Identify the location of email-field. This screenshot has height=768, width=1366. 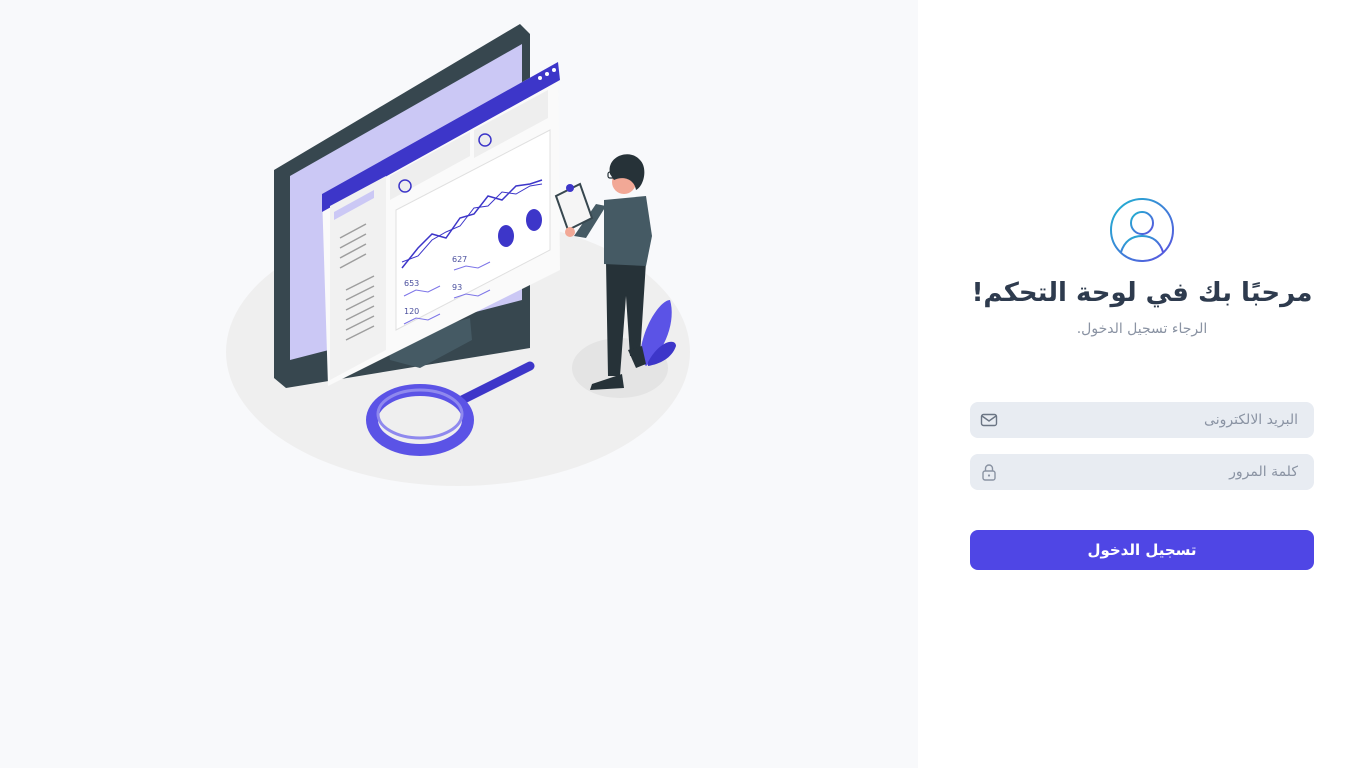
(1142, 420).